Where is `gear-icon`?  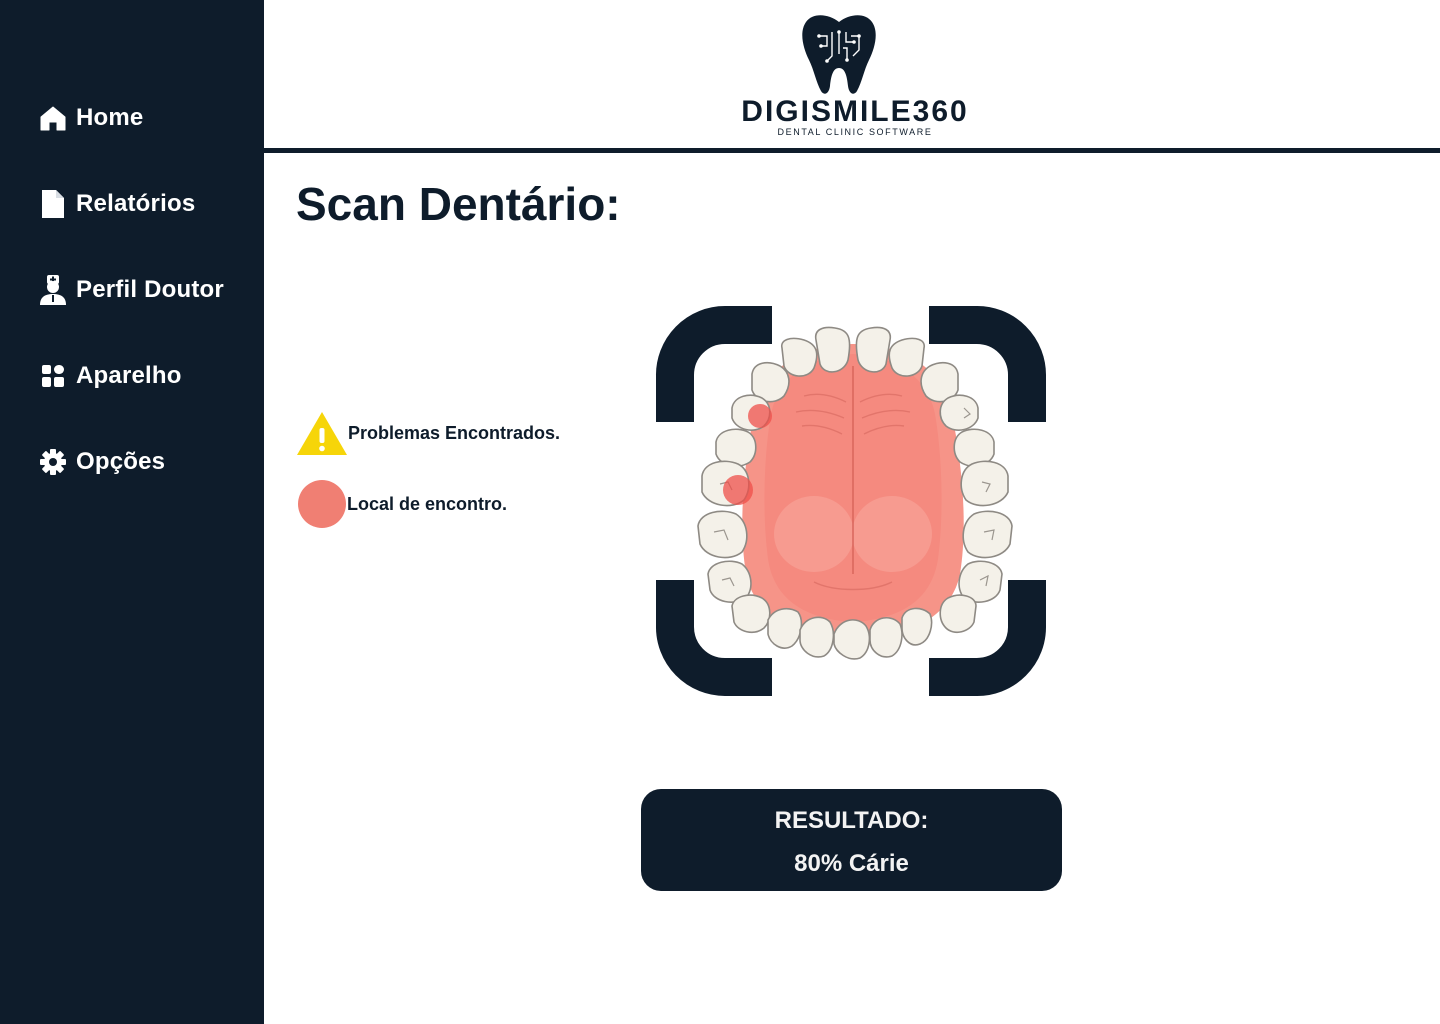
gear-icon is located at coordinates (53, 462).